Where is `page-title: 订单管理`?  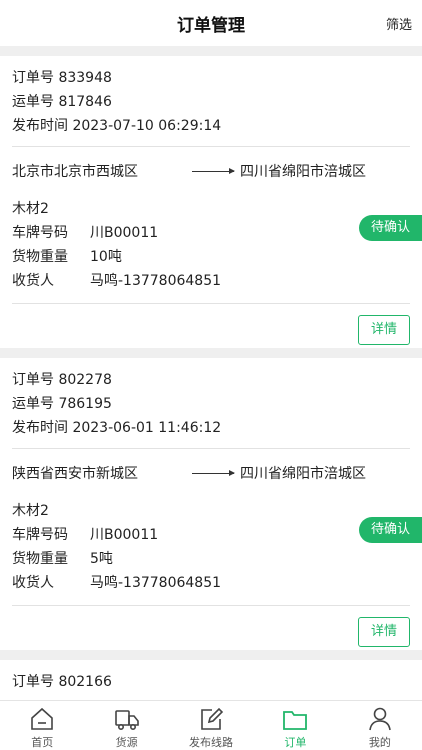
page-title: 订单管理 is located at coordinates (211, 25).